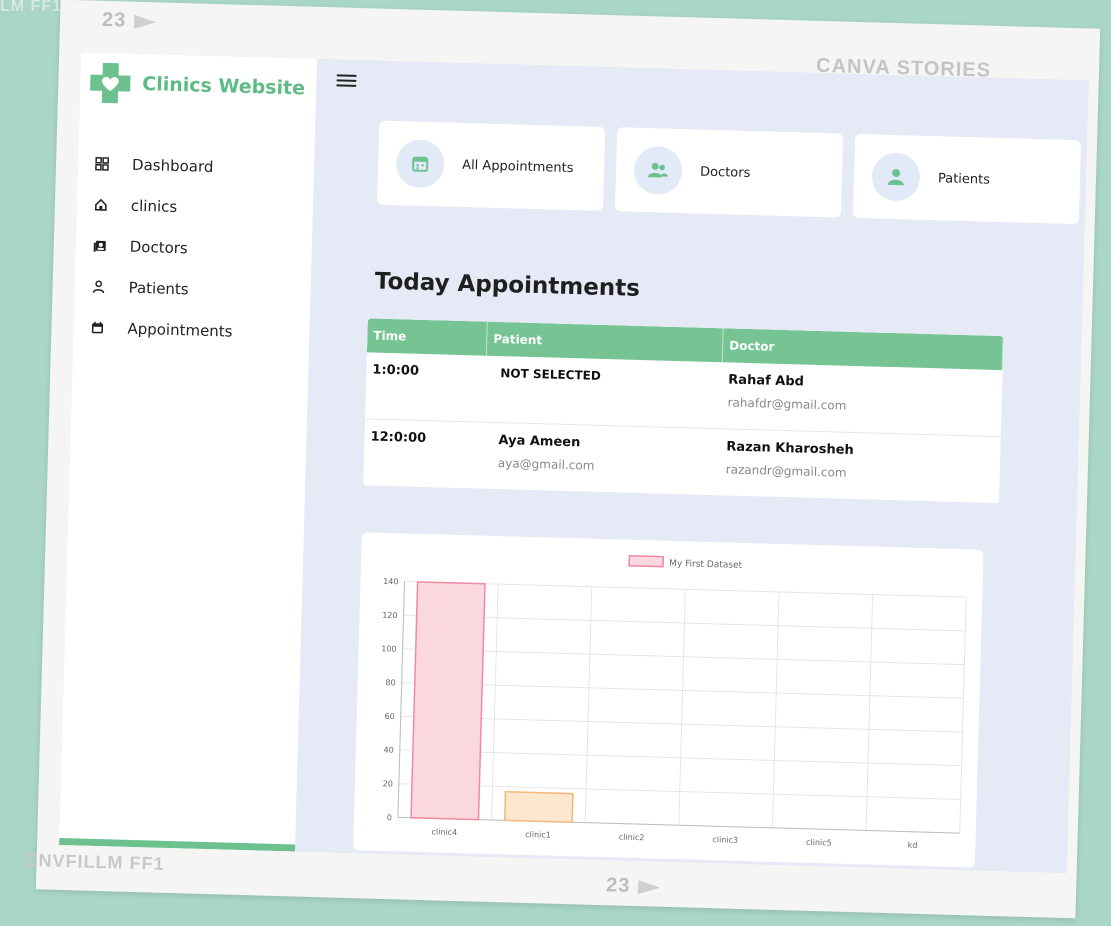 This screenshot has height=926, width=1111. I want to click on sidebar-item-label: Doctors, so click(159, 247).